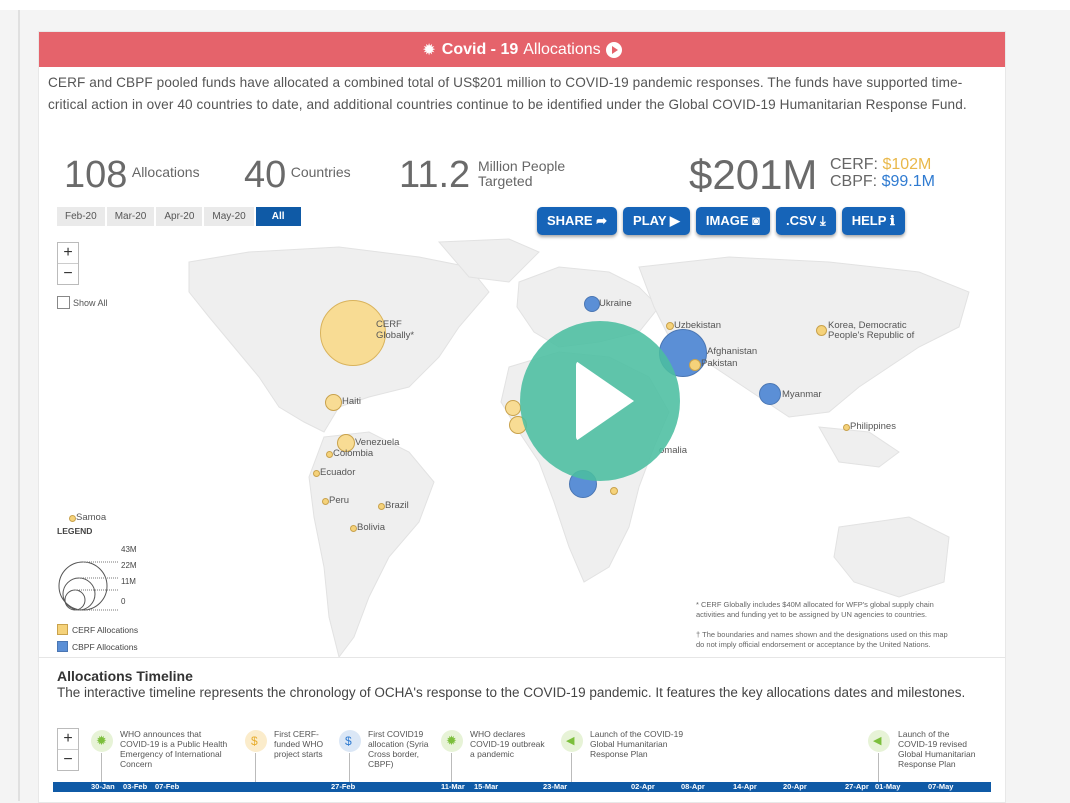 The width and height of the screenshot is (1070, 803). What do you see at coordinates (821, 330) in the screenshot?
I see `bubble-korea` at bounding box center [821, 330].